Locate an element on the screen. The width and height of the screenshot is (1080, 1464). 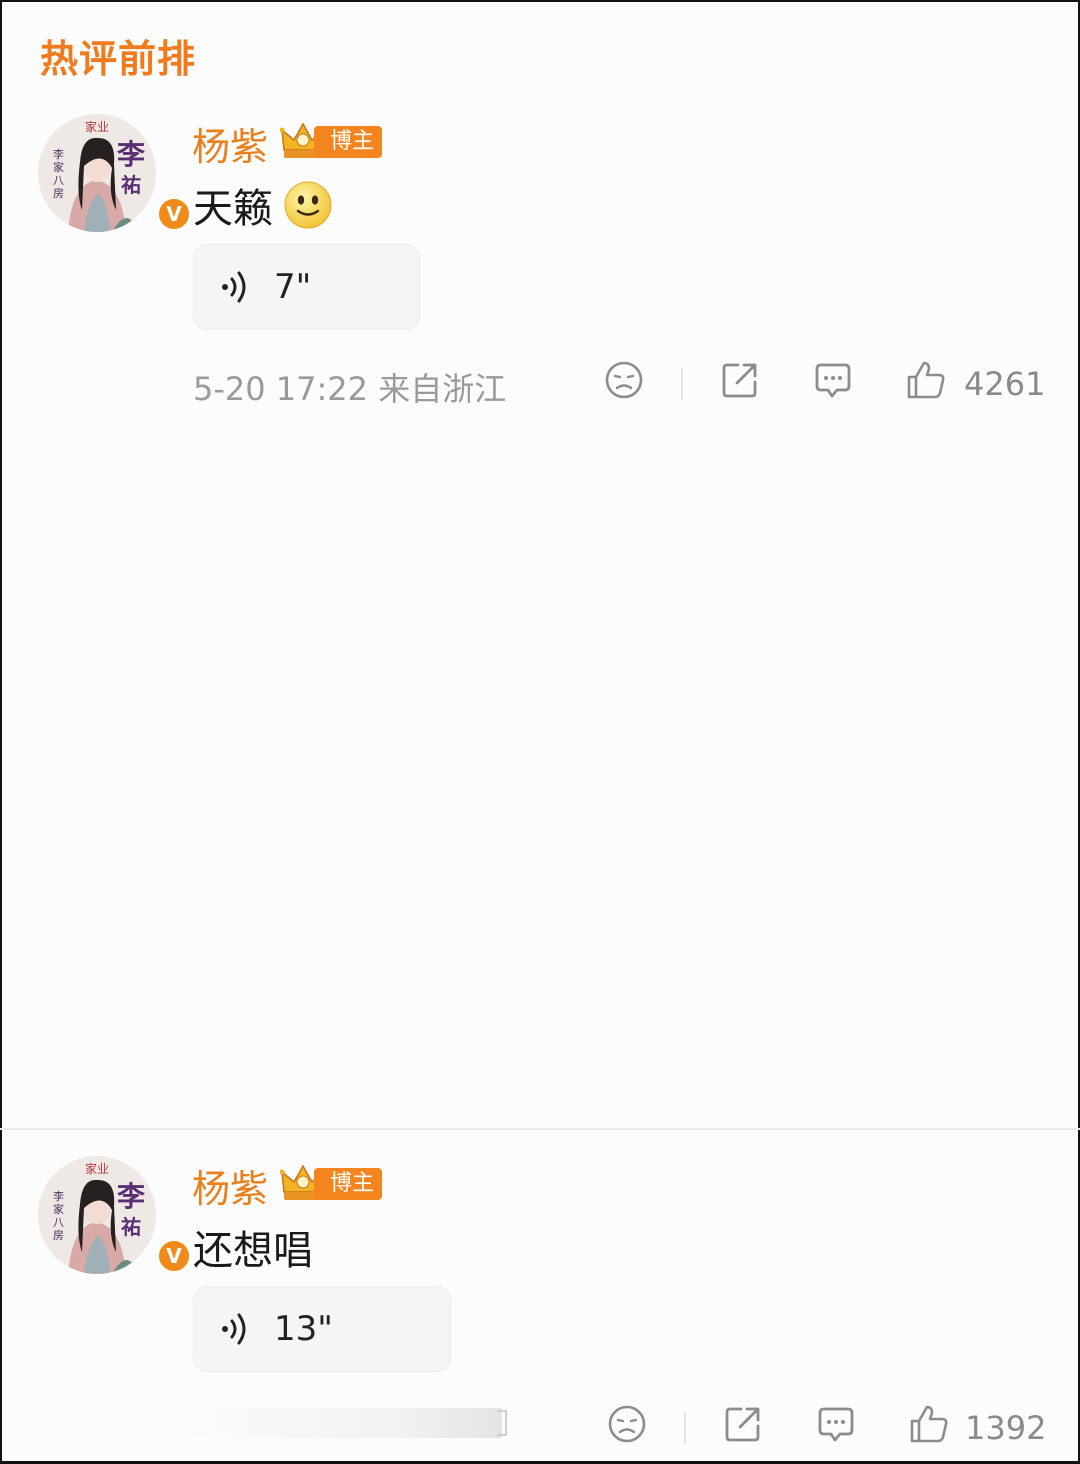
like-count: 1392 is located at coordinates (1006, 1428).